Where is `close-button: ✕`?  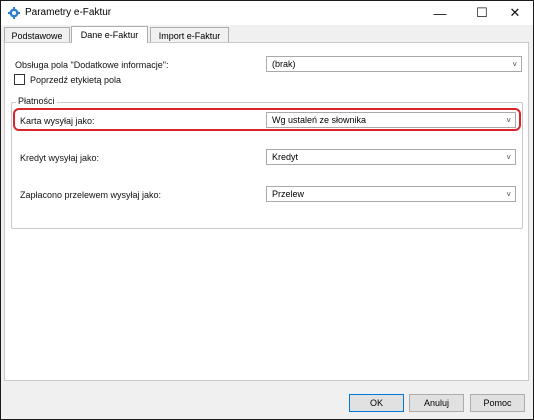
close-button: ✕ is located at coordinates (515, 13).